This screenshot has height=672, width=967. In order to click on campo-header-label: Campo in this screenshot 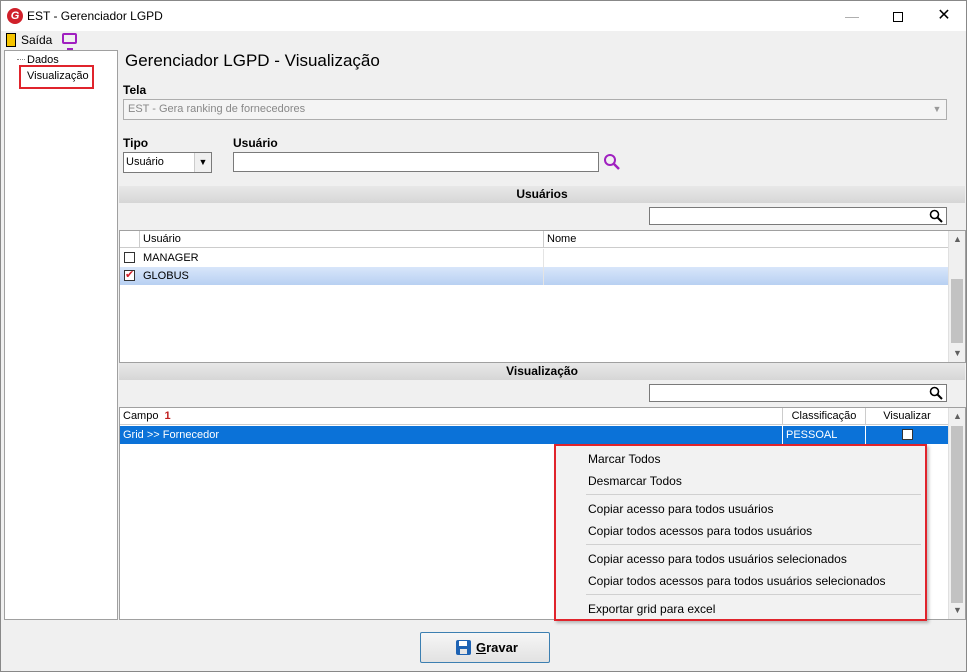, I will do `click(141, 416)`.